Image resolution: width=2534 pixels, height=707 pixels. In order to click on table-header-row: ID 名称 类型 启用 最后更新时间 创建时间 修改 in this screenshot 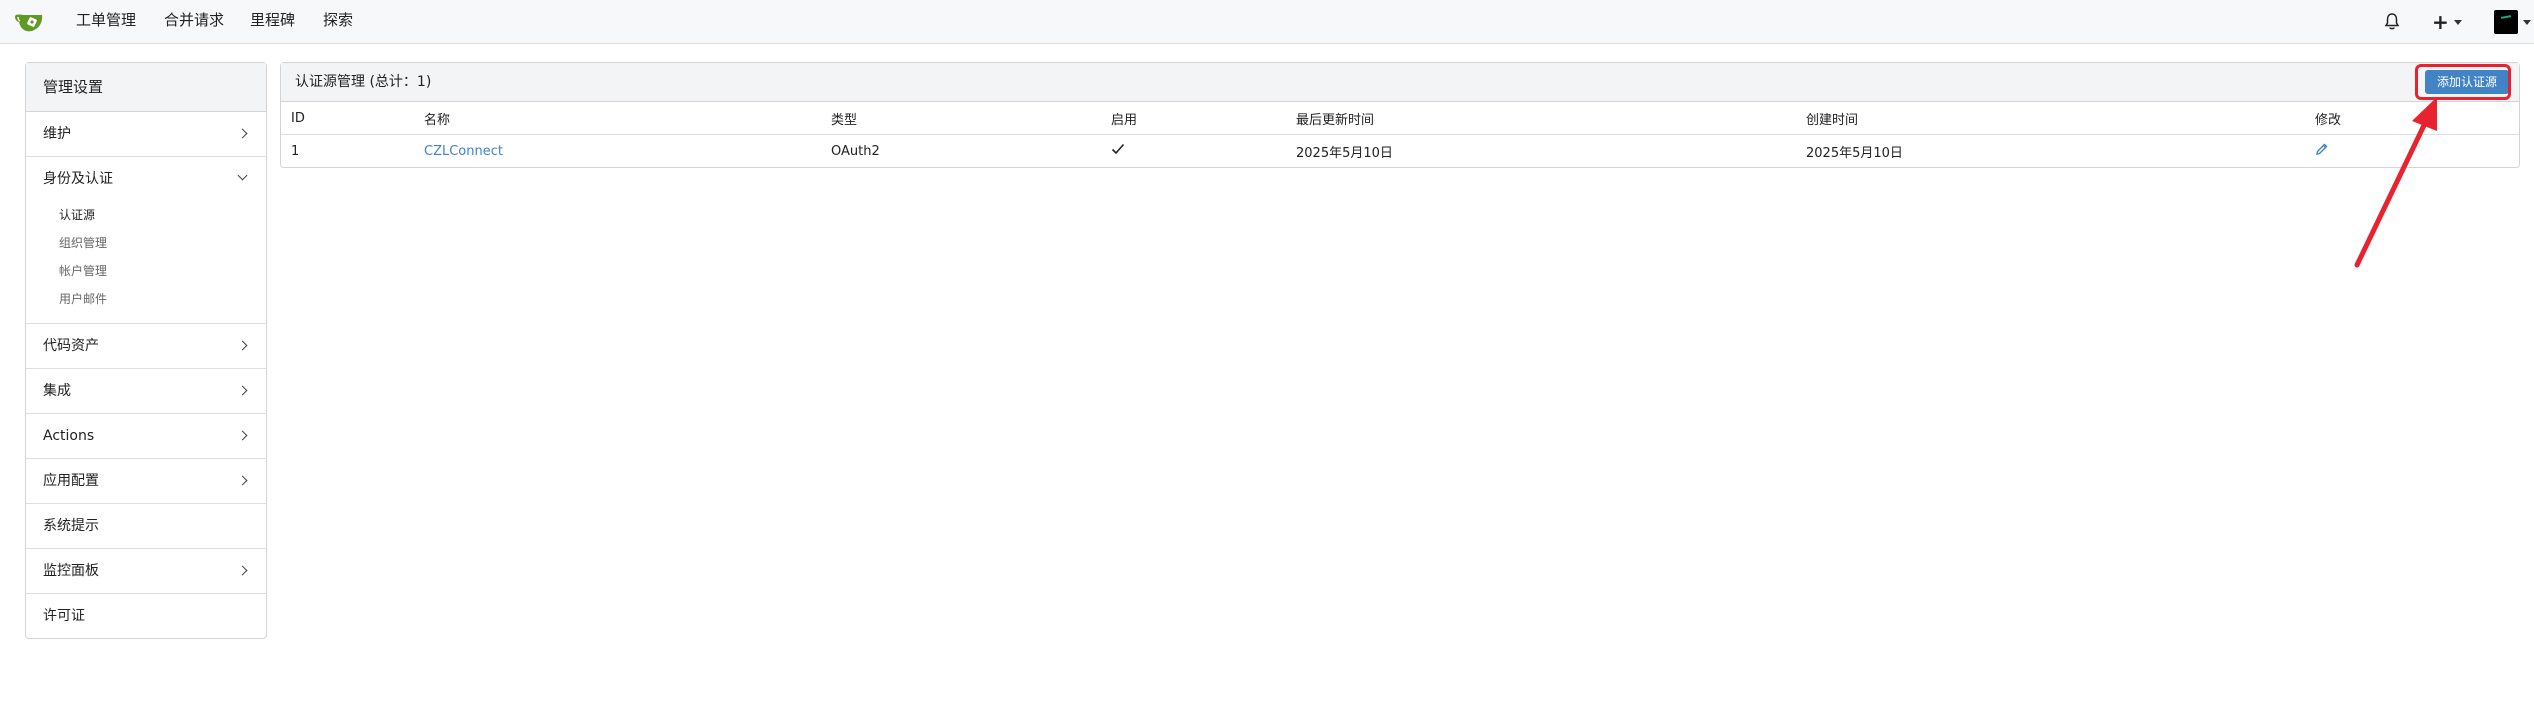, I will do `click(1400, 118)`.